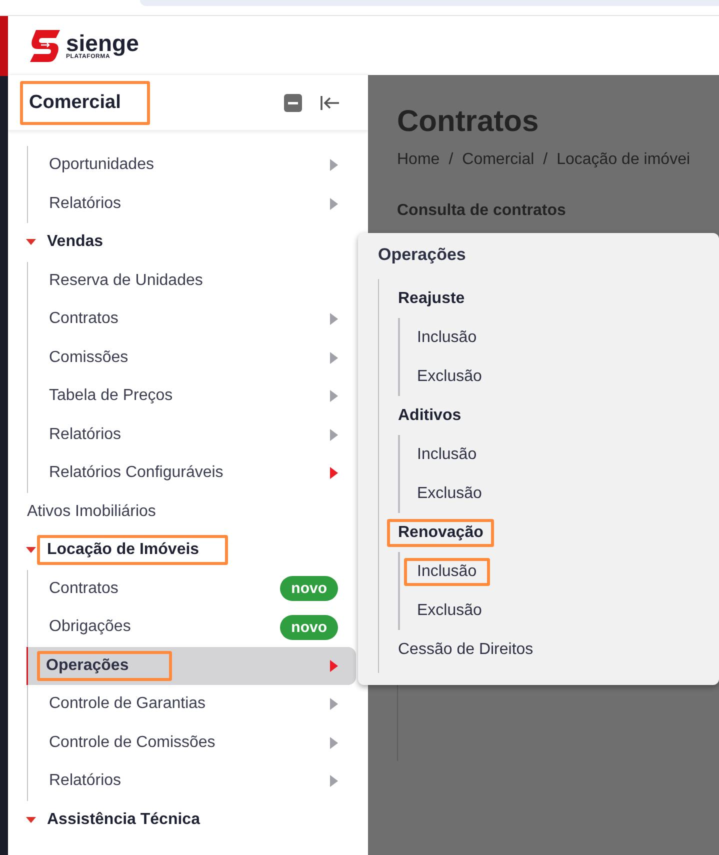 The height and width of the screenshot is (855, 719). I want to click on sidebar-group-title: Assistência Técnica, so click(124, 819).